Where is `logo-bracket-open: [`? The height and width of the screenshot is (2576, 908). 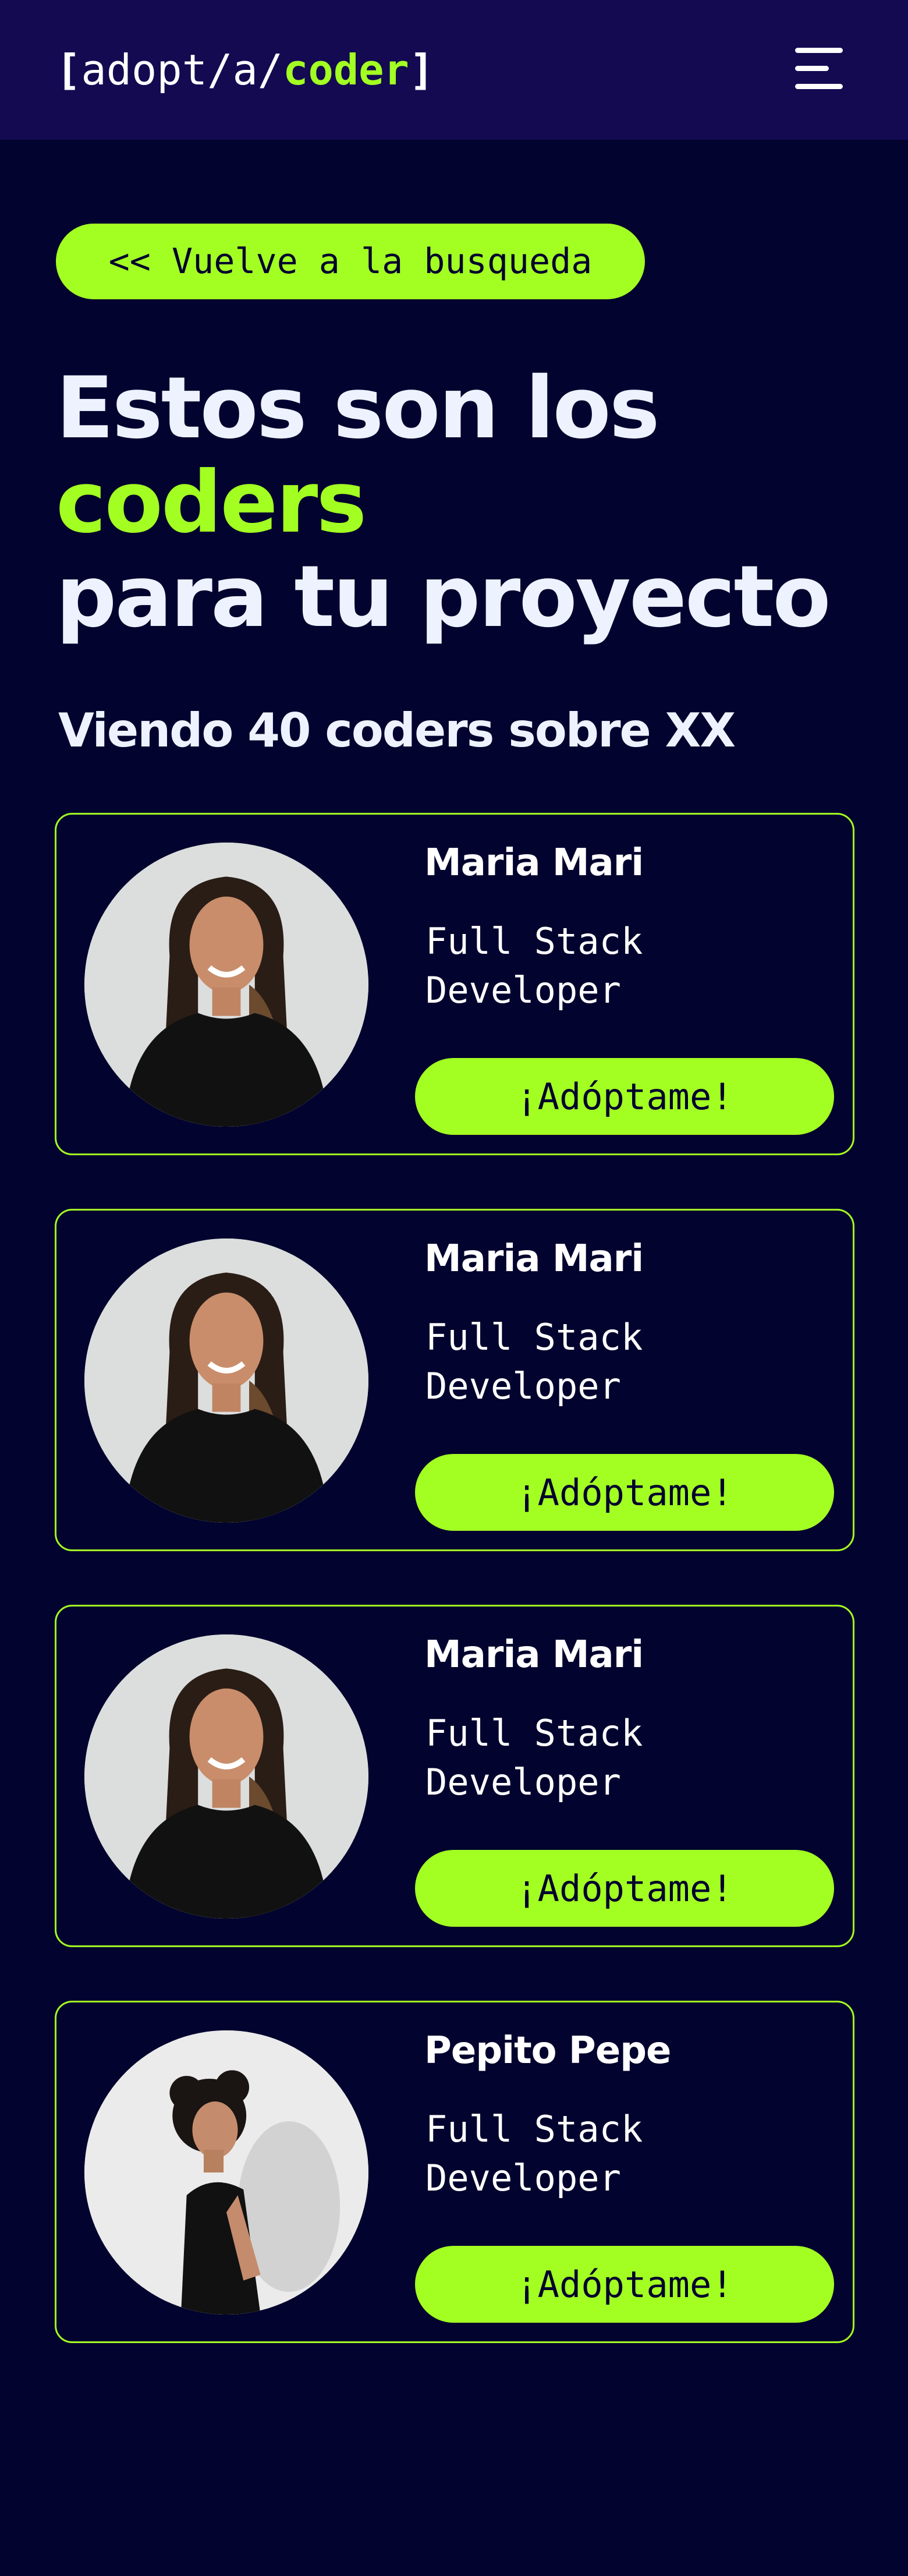 logo-bracket-open: [ is located at coordinates (68, 69).